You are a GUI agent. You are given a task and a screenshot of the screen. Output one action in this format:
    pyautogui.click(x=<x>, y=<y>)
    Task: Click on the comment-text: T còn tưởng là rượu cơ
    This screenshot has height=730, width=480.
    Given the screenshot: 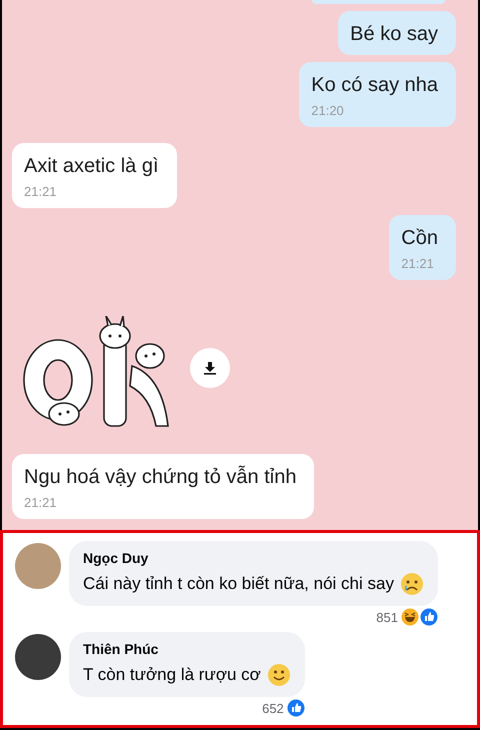 What is the action you would take?
    pyautogui.click(x=172, y=675)
    